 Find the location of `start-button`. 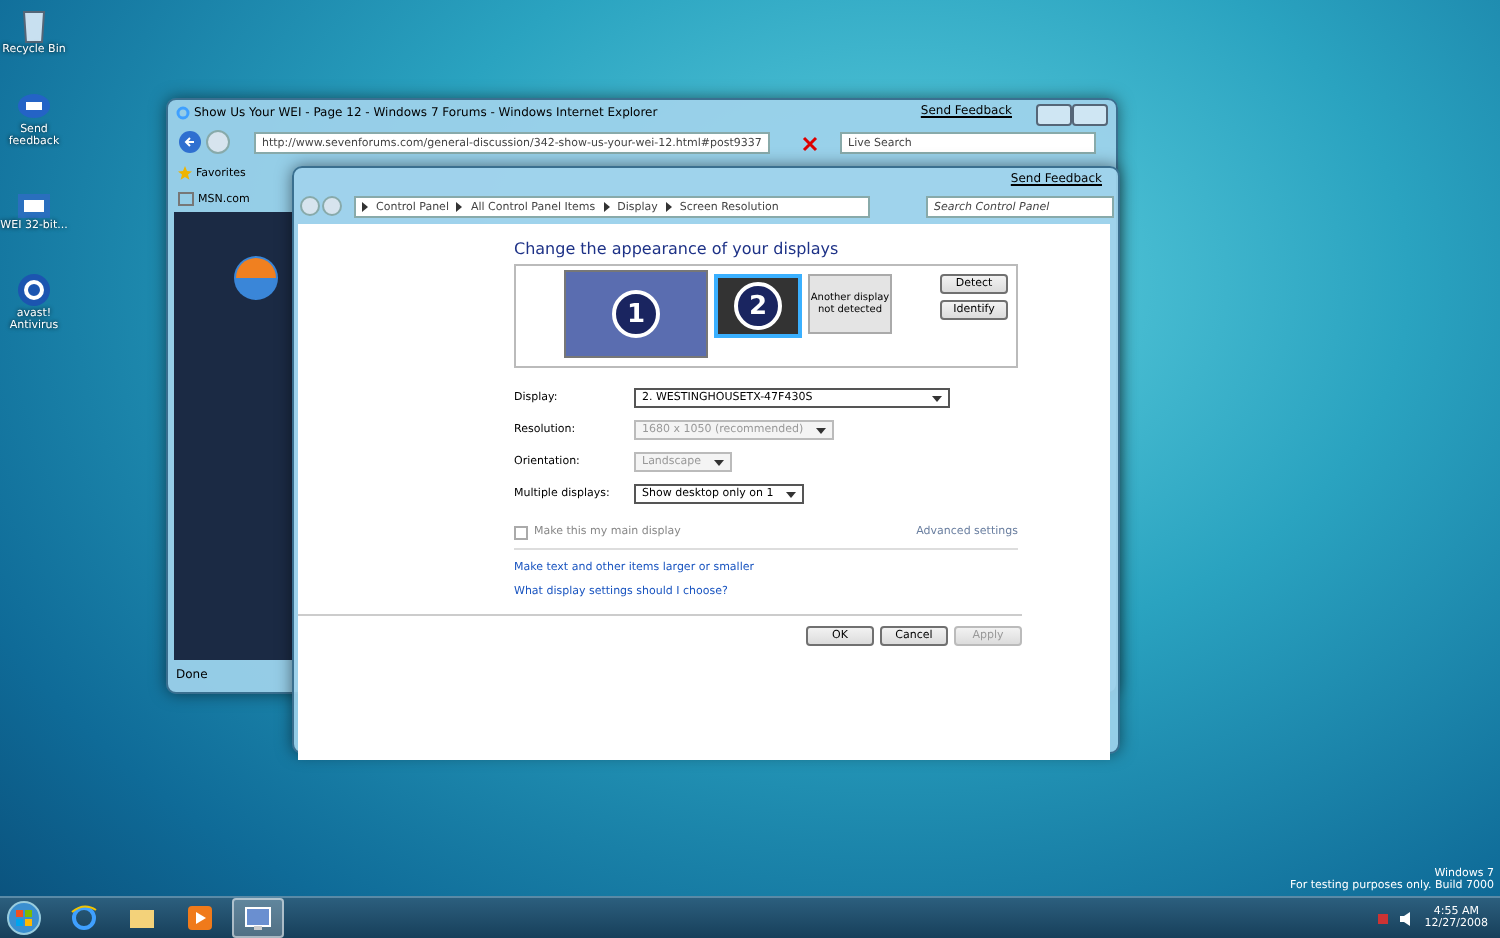

start-button is located at coordinates (24, 918).